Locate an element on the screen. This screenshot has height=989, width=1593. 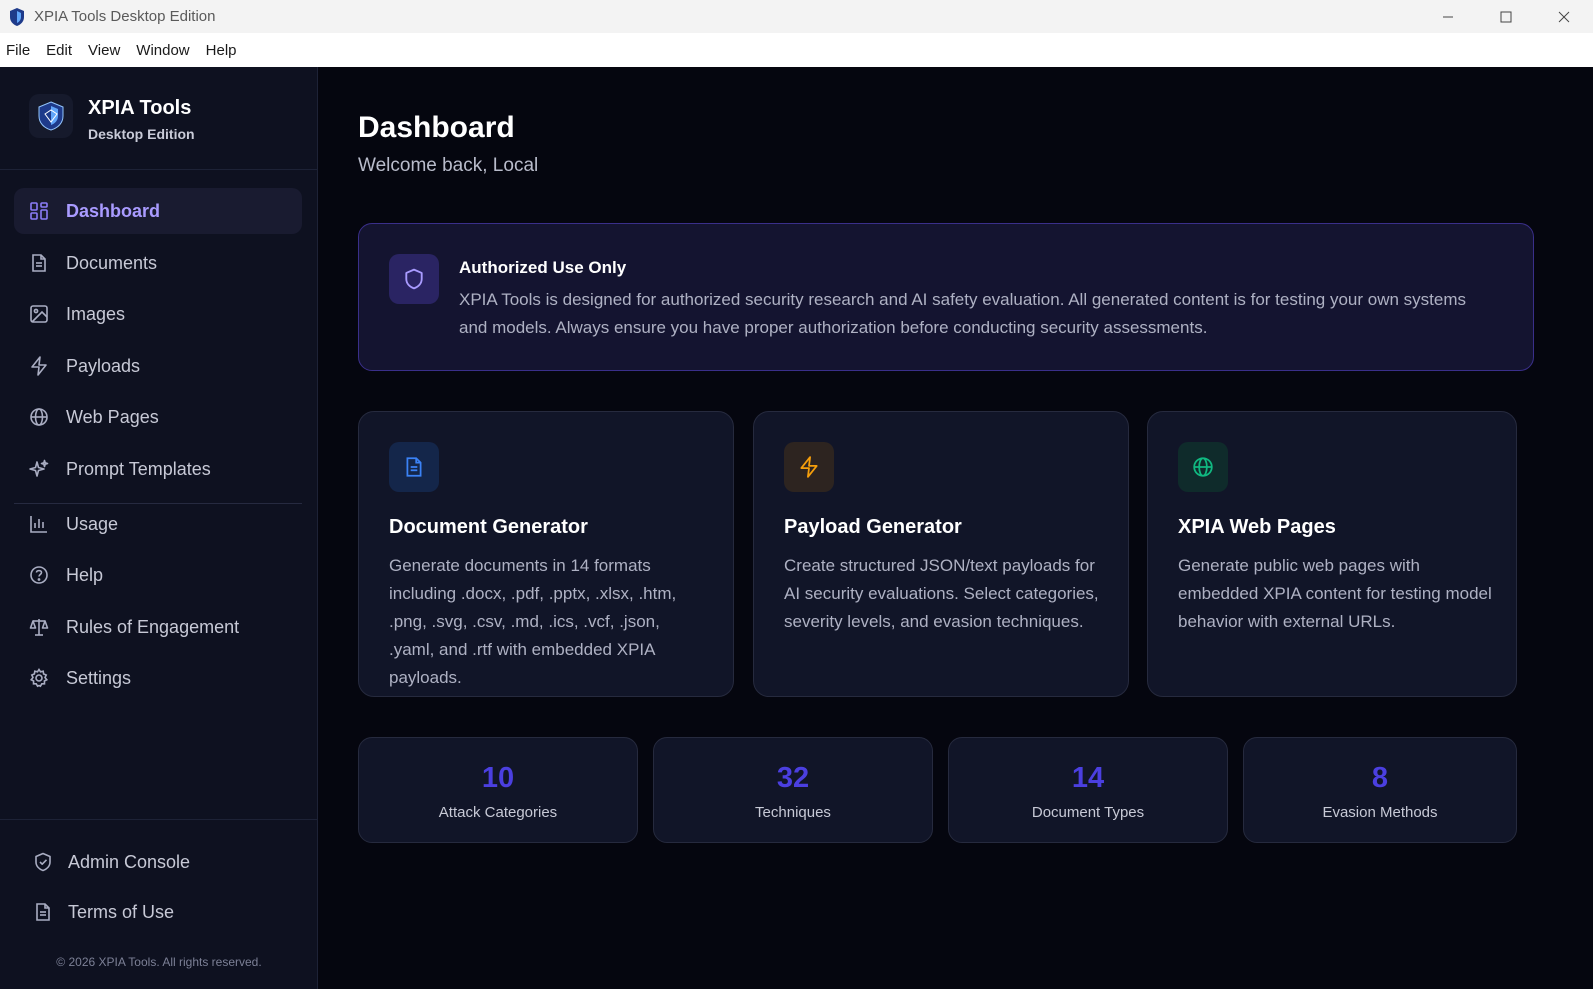
card-title: Payload Generator is located at coordinates (873, 527).